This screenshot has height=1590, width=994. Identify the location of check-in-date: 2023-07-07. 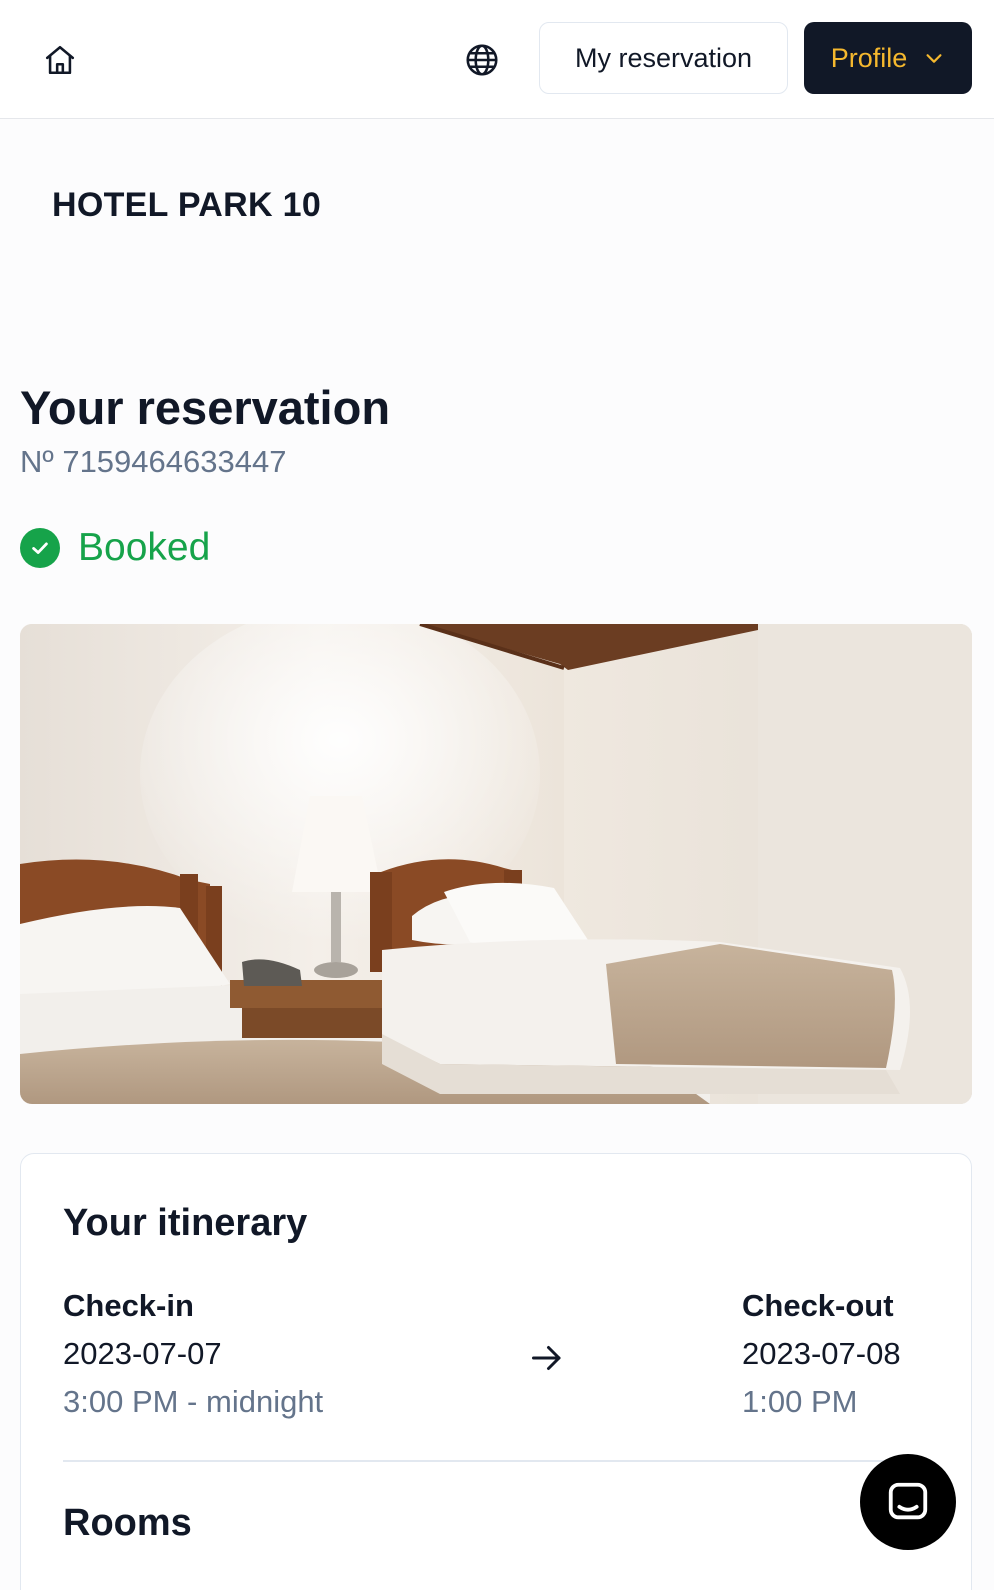
(142, 1353).